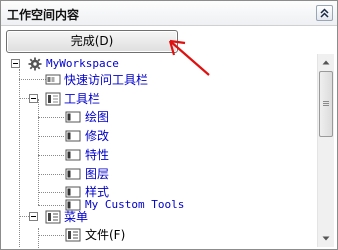 The height and width of the screenshot is (250, 338). I want to click on tree-item-modify: 修改, so click(105, 136).